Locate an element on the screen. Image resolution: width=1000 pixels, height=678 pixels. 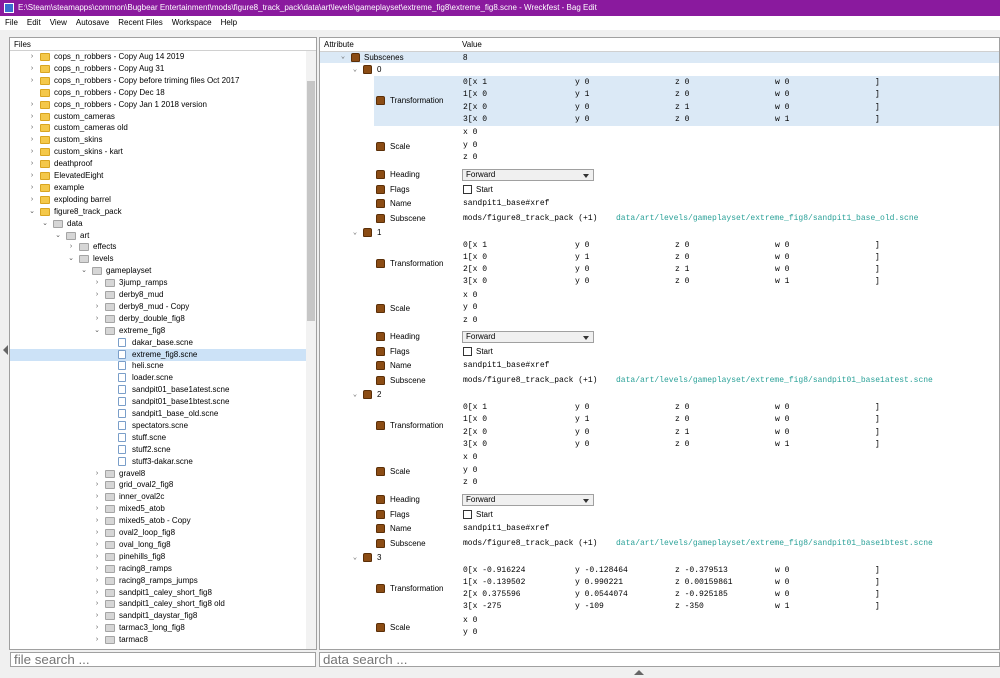
menu-recent-files: Recent Files is located at coordinates (139, 23).